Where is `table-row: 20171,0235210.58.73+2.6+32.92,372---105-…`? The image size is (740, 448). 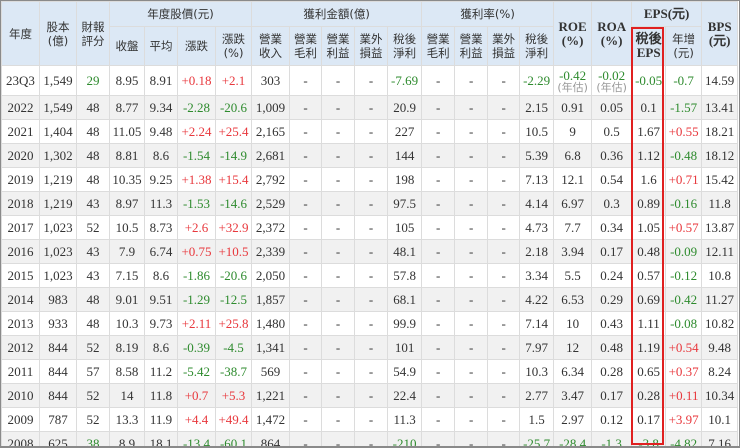 table-row: 20171,0235210.58.73+2.6+32.92,372---105-… is located at coordinates (370, 228).